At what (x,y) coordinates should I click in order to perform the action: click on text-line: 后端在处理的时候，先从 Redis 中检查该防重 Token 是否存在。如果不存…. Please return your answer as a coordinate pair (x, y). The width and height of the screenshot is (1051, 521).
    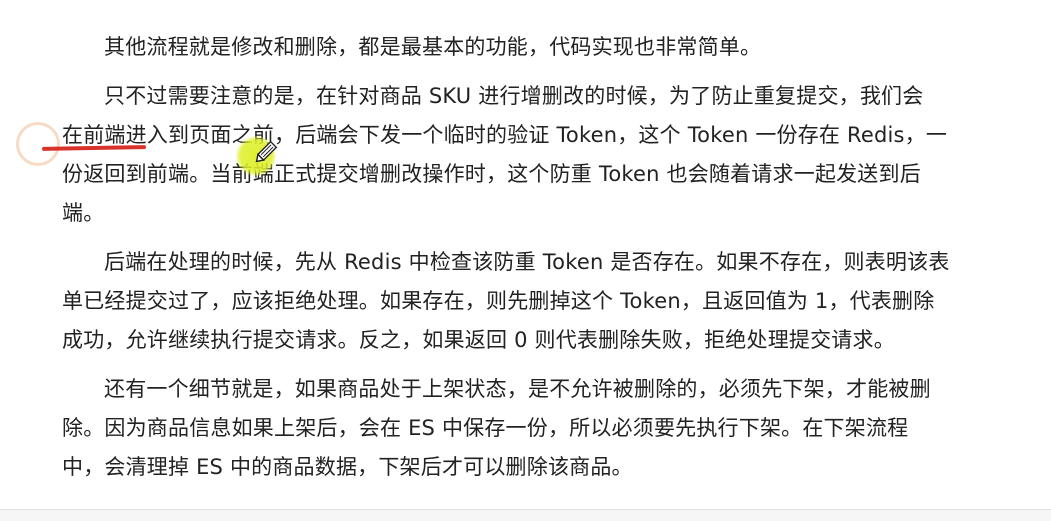
    Looking at the image, I should click on (527, 262).